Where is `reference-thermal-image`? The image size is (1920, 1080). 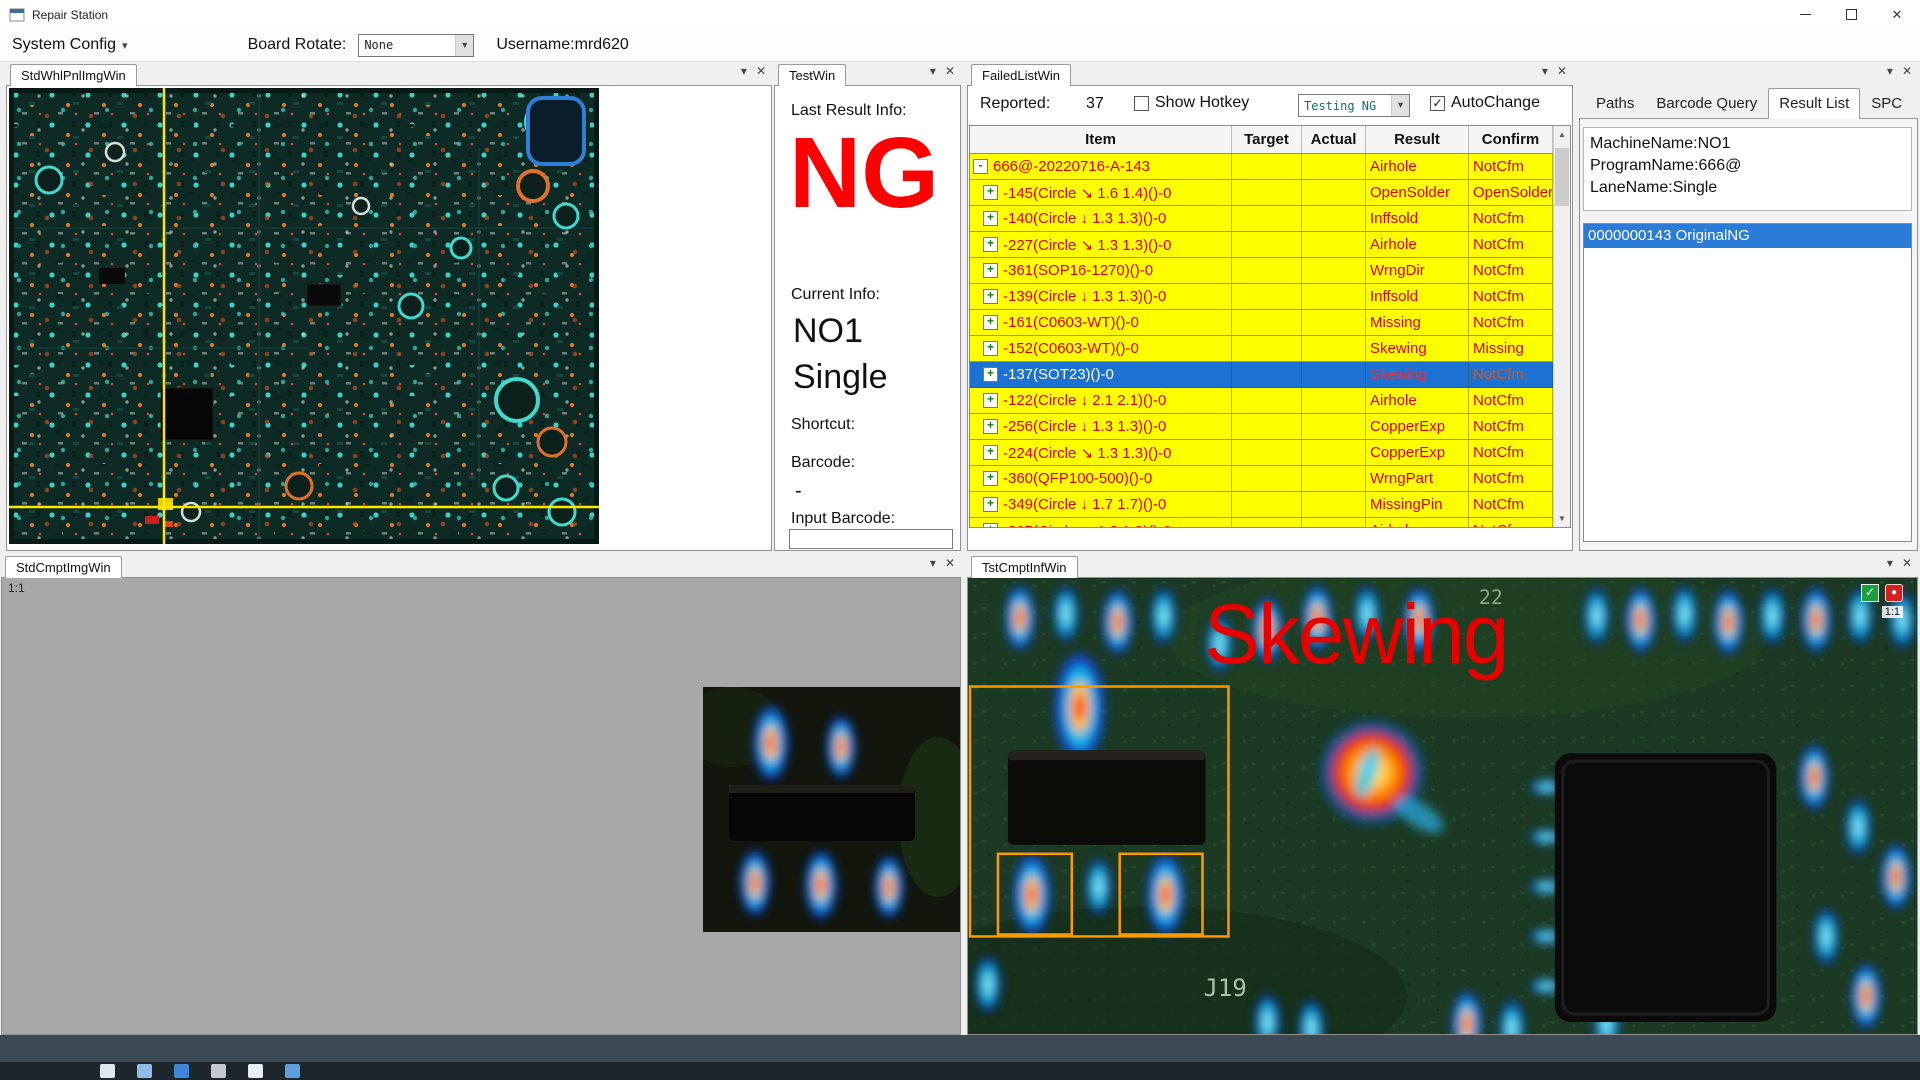 reference-thermal-image is located at coordinates (831, 809).